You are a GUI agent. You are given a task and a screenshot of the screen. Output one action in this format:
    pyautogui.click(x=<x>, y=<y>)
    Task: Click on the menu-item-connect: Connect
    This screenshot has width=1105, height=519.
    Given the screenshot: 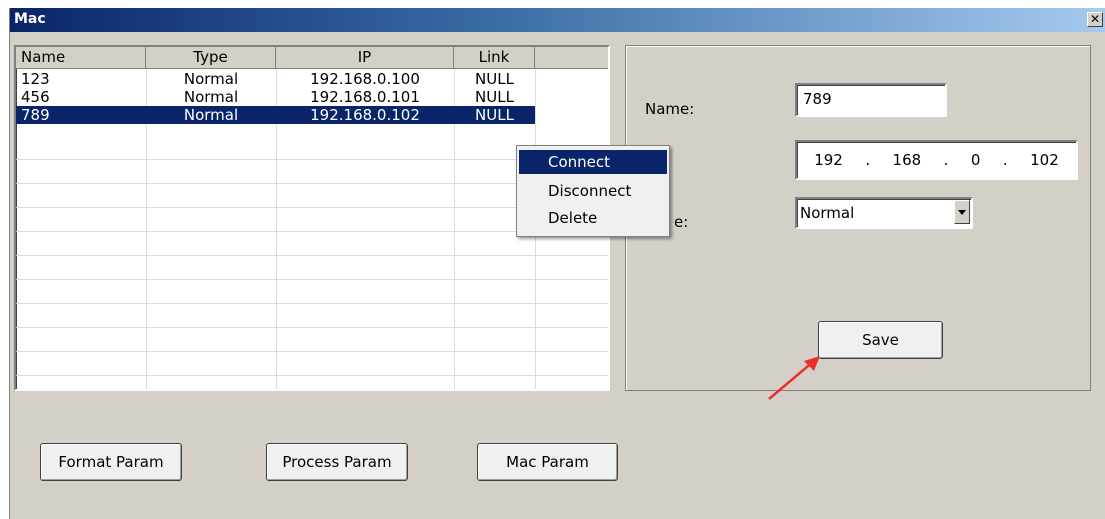 What is the action you would take?
    pyautogui.click(x=593, y=162)
    